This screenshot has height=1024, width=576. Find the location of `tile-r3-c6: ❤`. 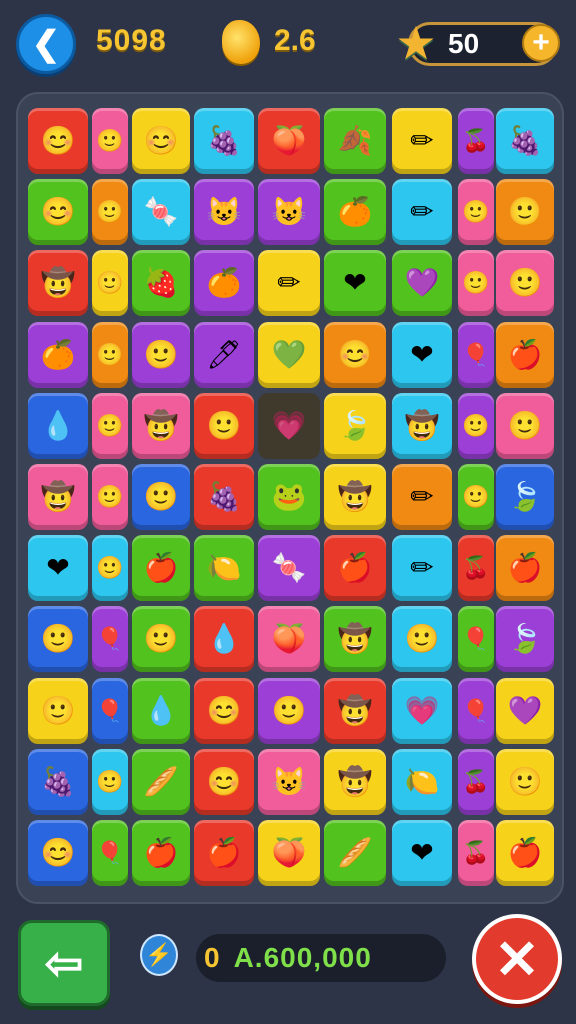

tile-r3-c6: ❤ is located at coordinates (355, 283).